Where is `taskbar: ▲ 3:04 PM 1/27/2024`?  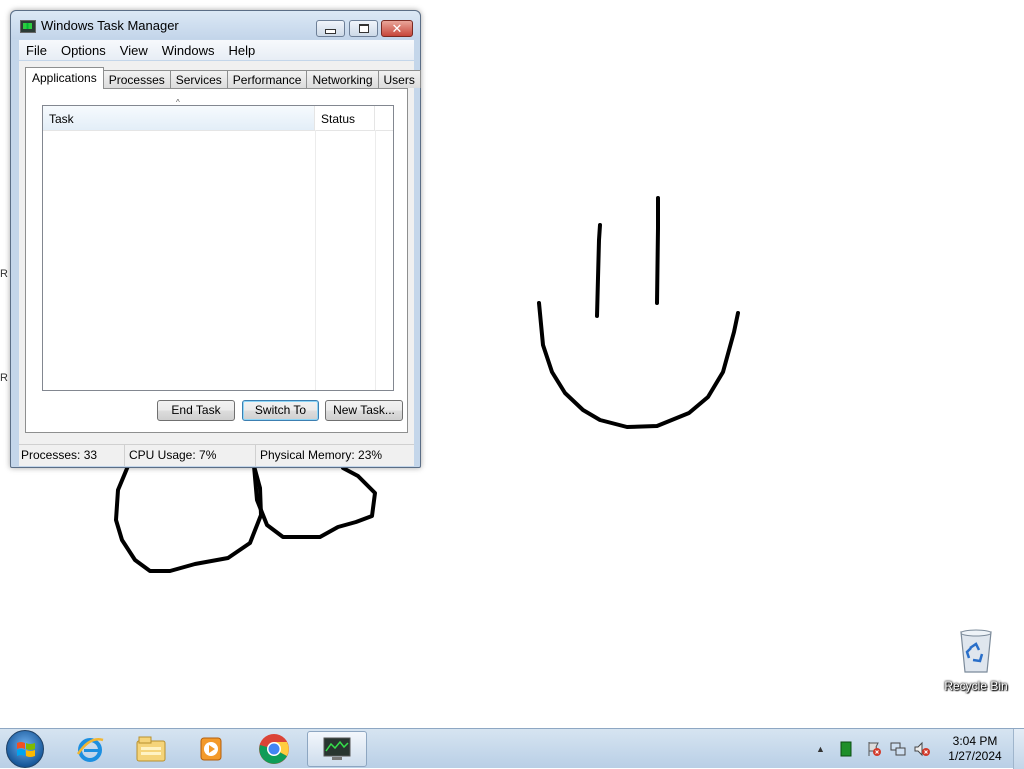 taskbar: ▲ 3:04 PM 1/27/2024 is located at coordinates (512, 748).